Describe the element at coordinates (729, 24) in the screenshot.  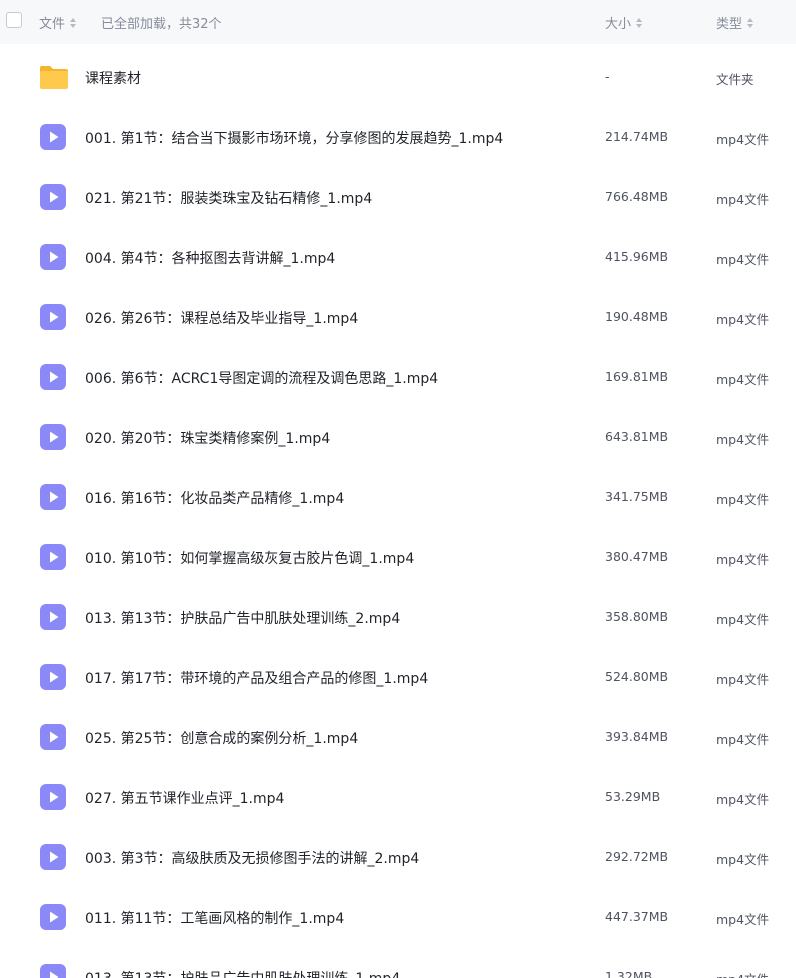
I see `column-header-type-label: 类型` at that location.